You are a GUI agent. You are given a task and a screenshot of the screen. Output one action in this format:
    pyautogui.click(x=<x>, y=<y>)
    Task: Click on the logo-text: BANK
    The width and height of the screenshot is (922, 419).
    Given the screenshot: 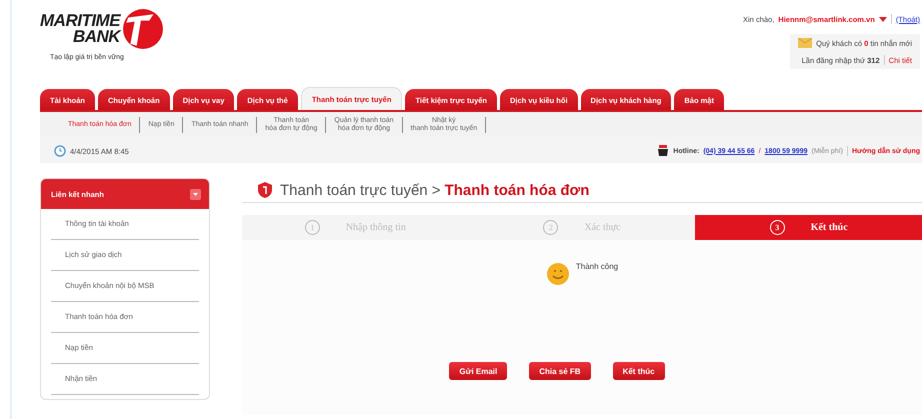 What is the action you would take?
    pyautogui.click(x=96, y=37)
    